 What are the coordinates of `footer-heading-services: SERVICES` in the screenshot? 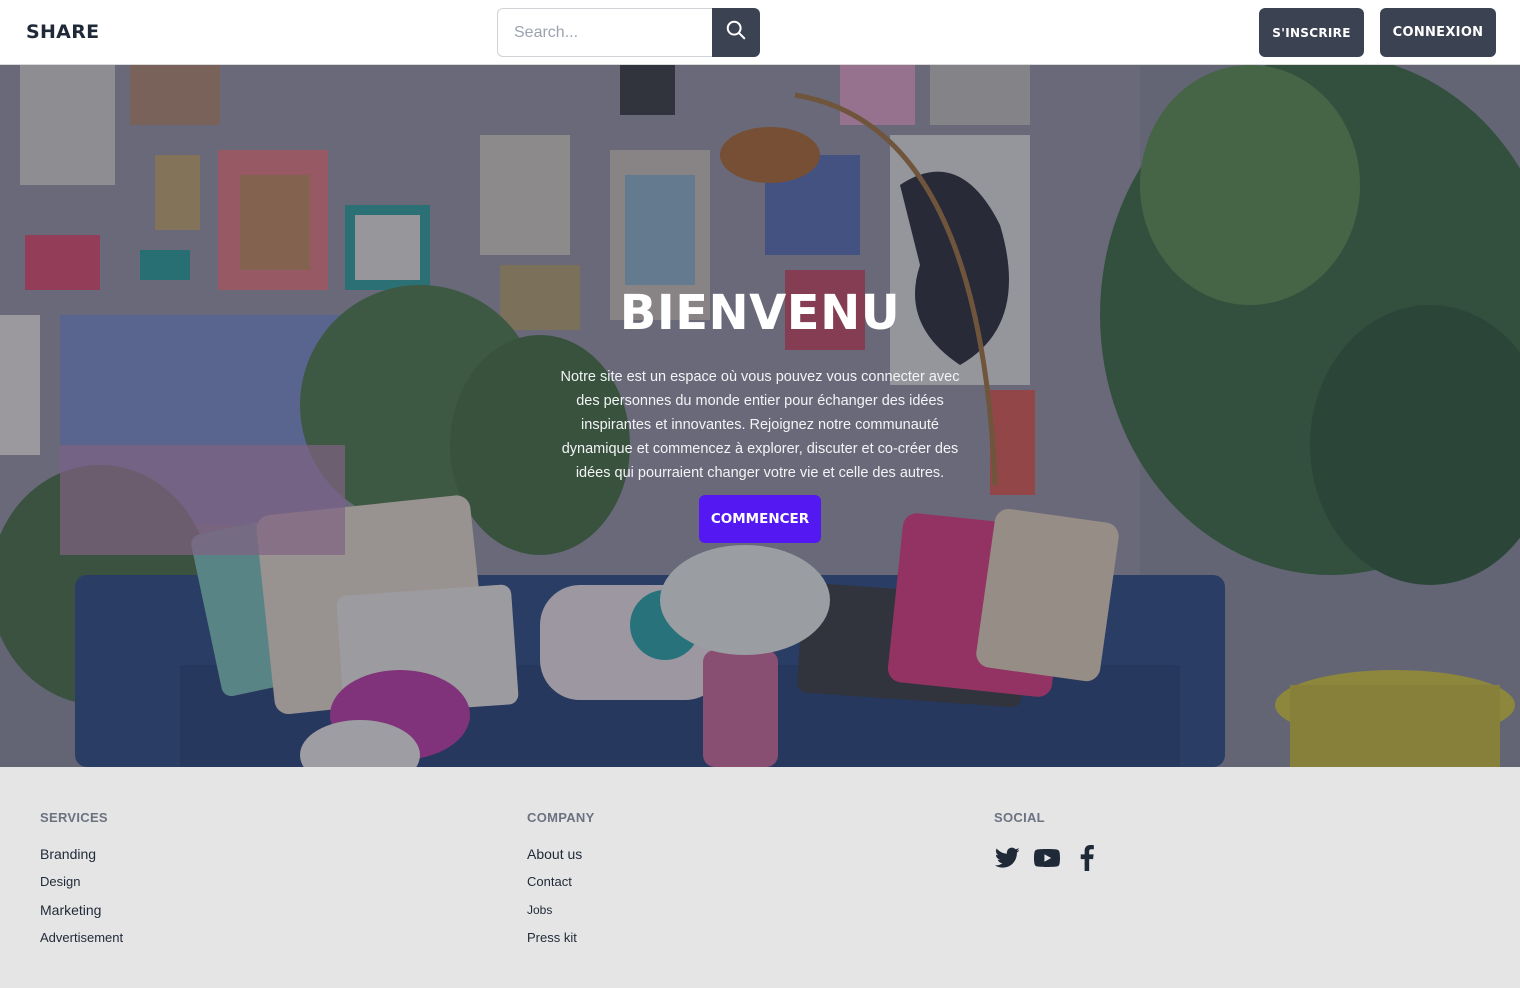 It's located at (74, 817).